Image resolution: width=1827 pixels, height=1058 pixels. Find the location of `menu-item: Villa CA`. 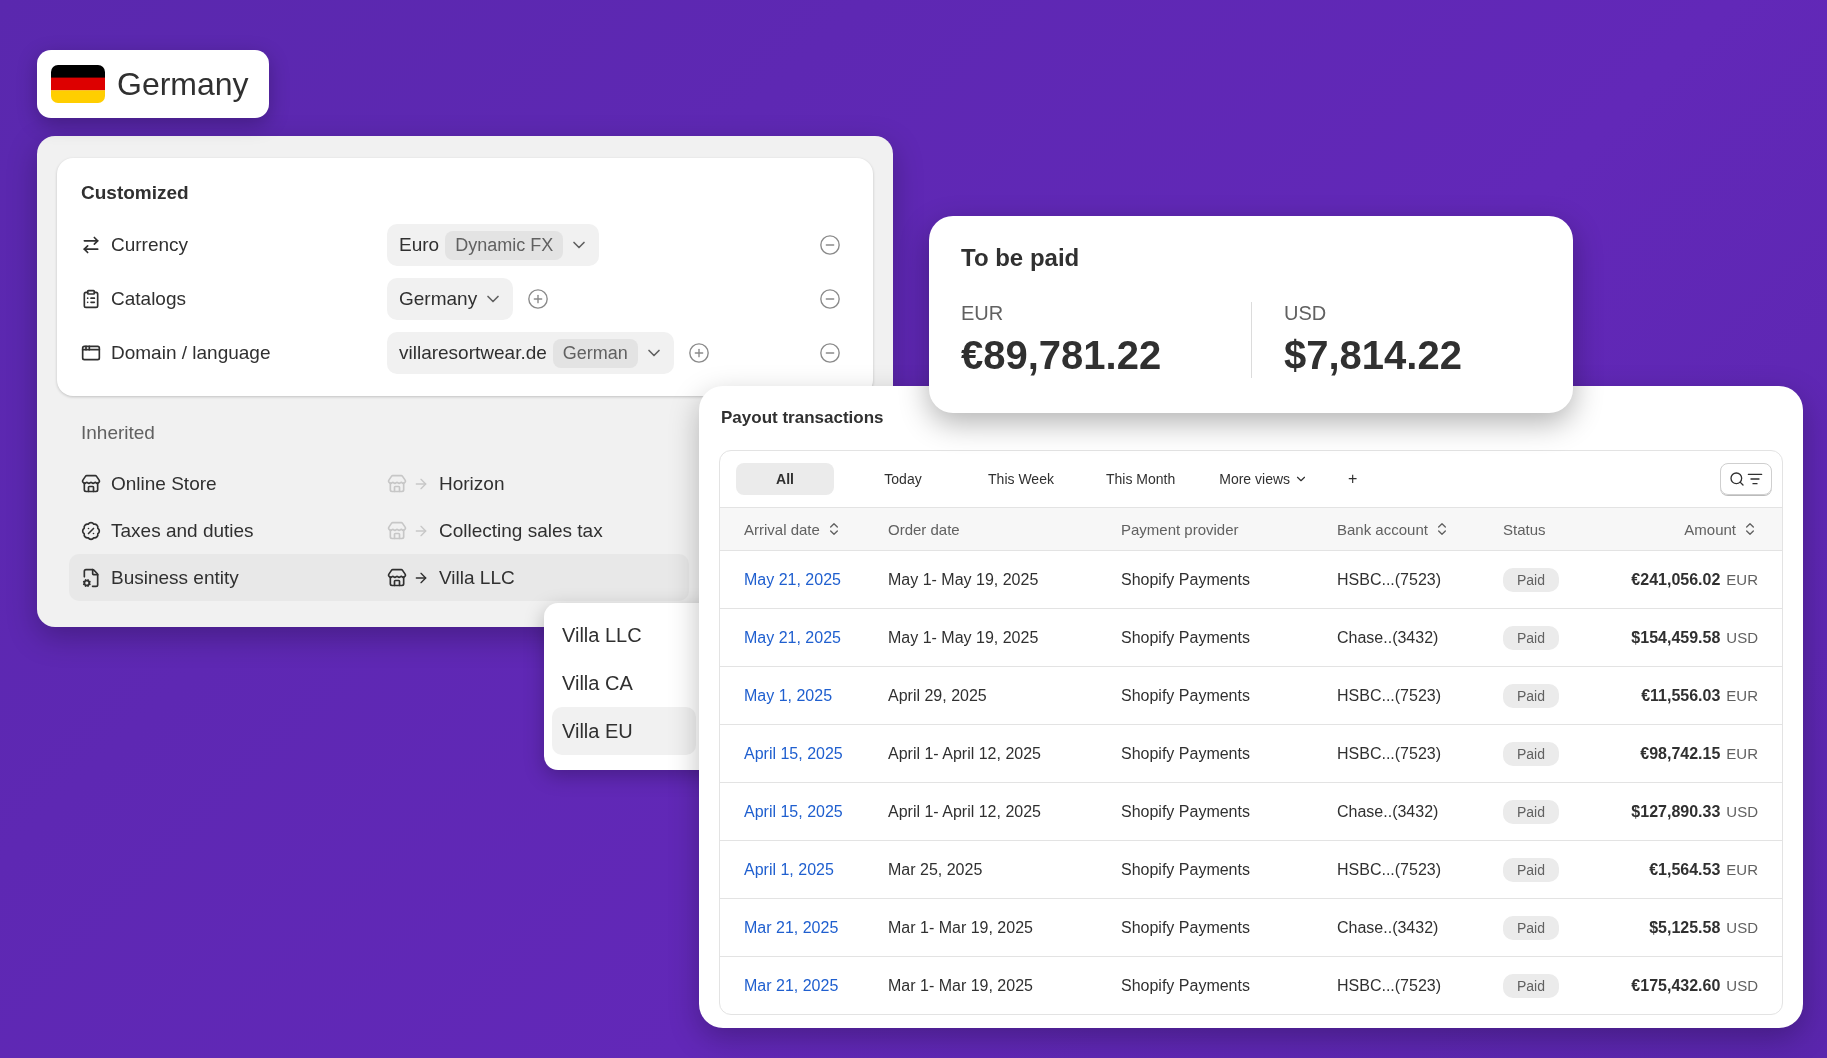

menu-item: Villa CA is located at coordinates (624, 683).